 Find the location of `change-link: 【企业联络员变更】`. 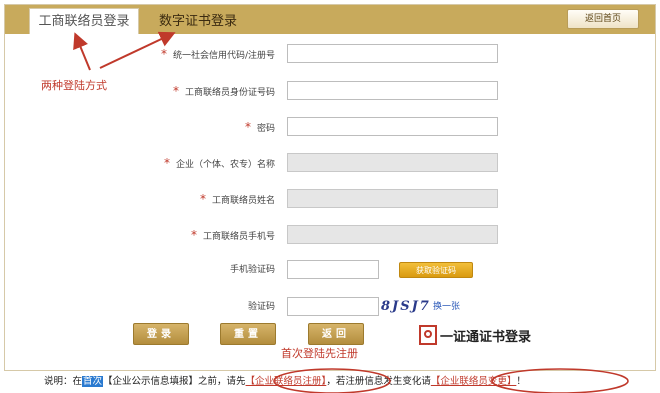

change-link: 【企业联络员变更】 is located at coordinates (474, 381).